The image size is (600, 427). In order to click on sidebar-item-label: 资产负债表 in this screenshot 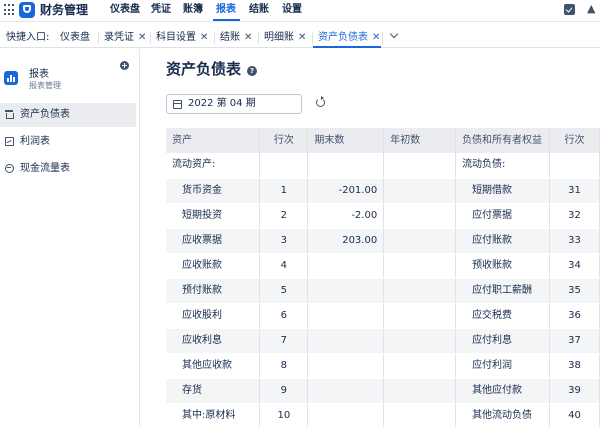, I will do `click(45, 114)`.